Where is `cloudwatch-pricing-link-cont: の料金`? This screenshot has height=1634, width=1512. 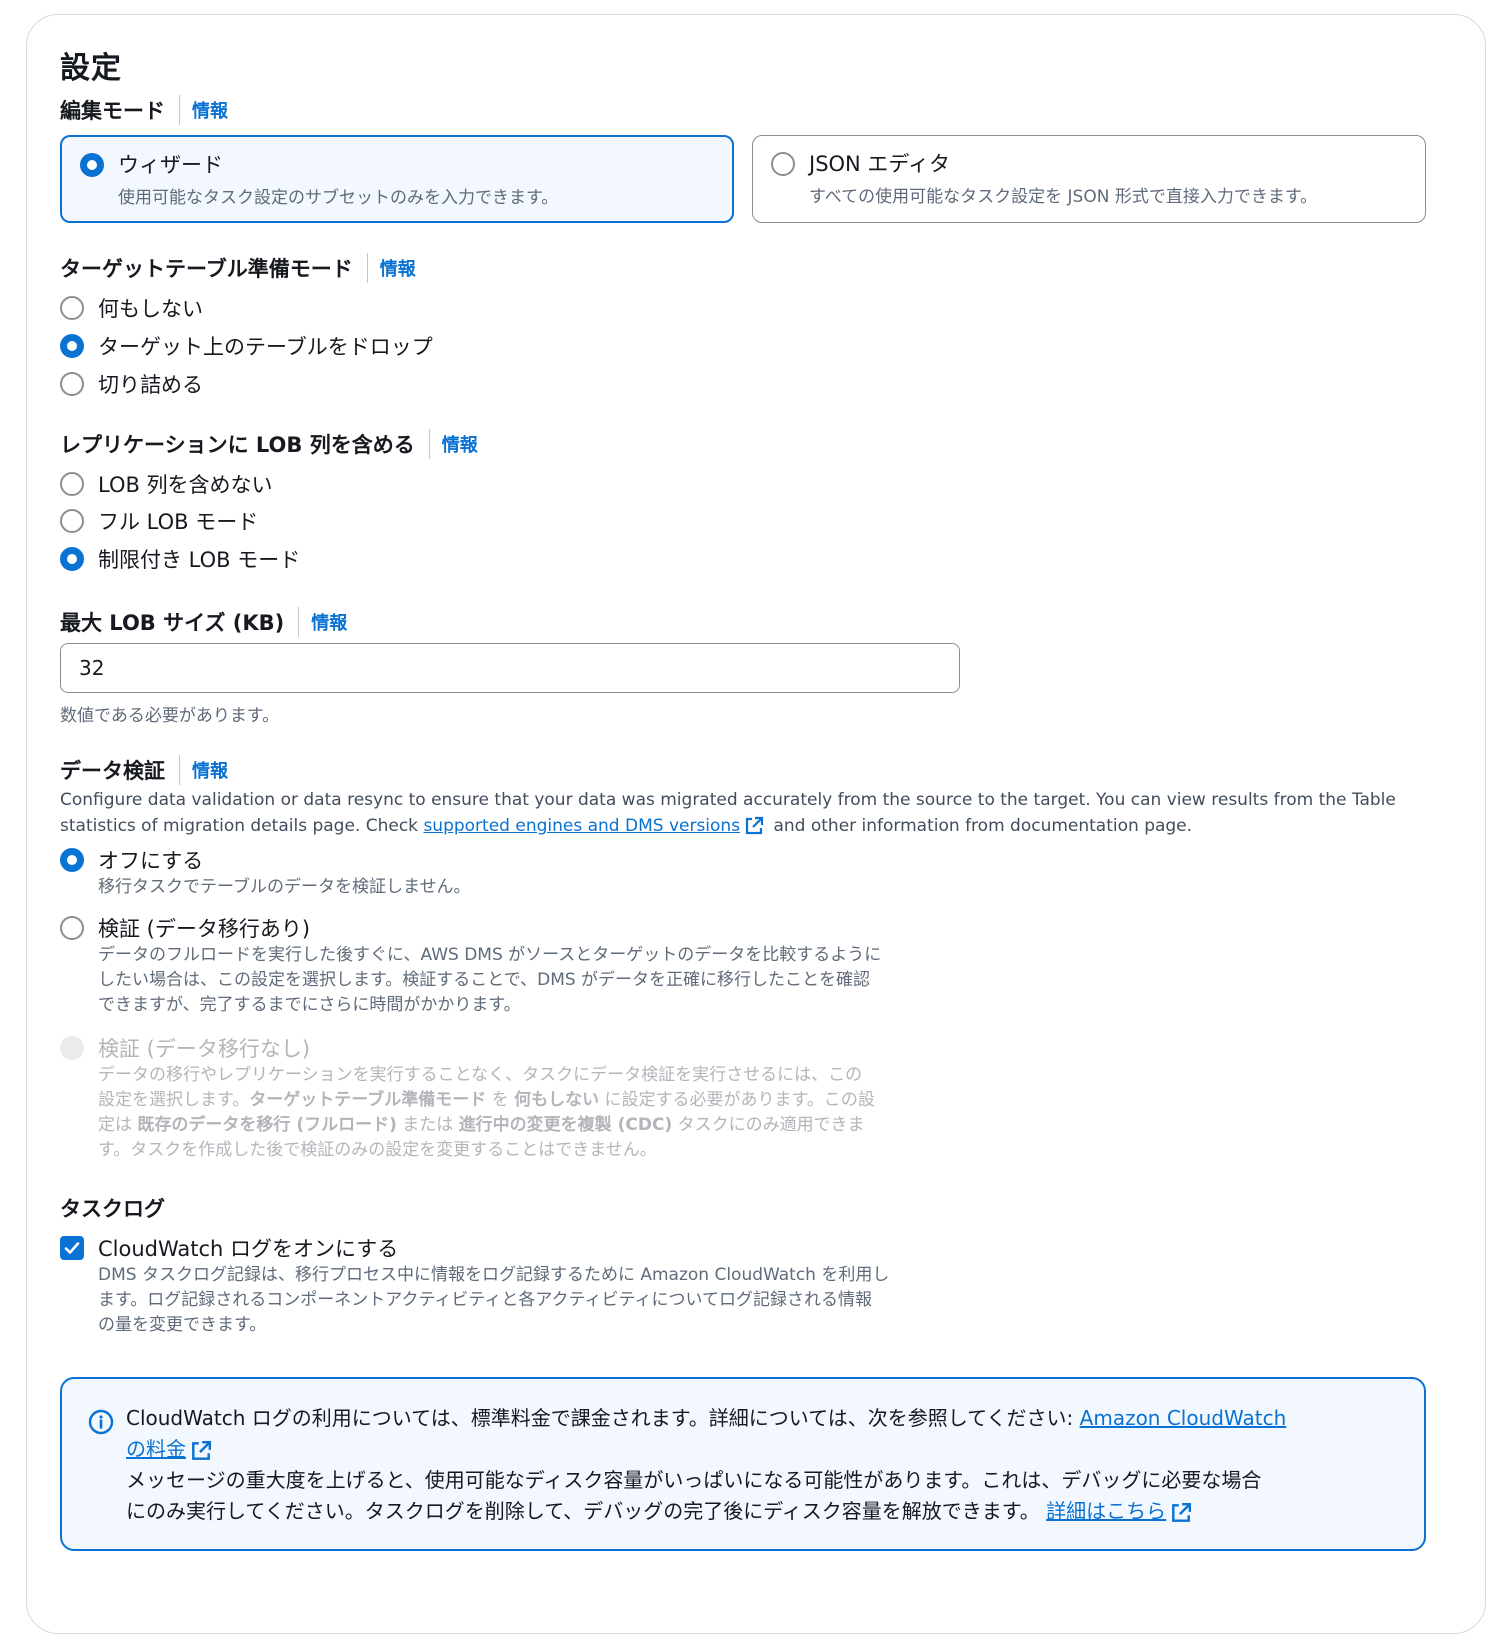 cloudwatch-pricing-link-cont: の料金 is located at coordinates (156, 1449).